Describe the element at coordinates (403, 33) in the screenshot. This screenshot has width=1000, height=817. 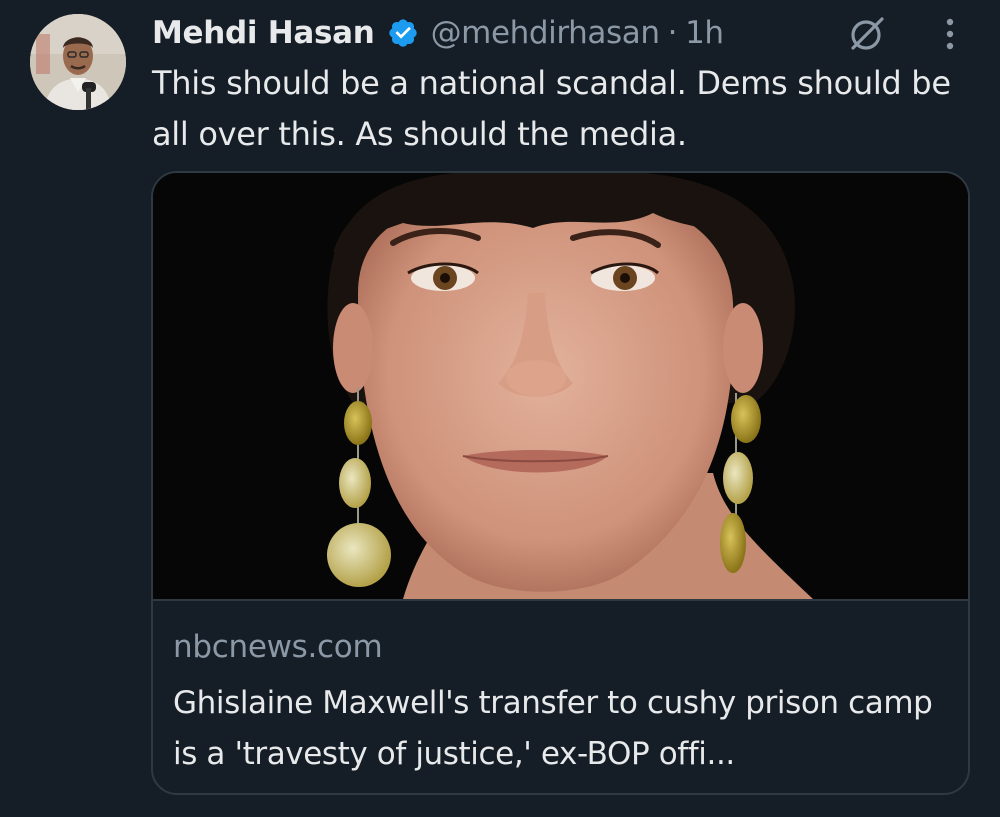
I see `verified-badge-icon` at that location.